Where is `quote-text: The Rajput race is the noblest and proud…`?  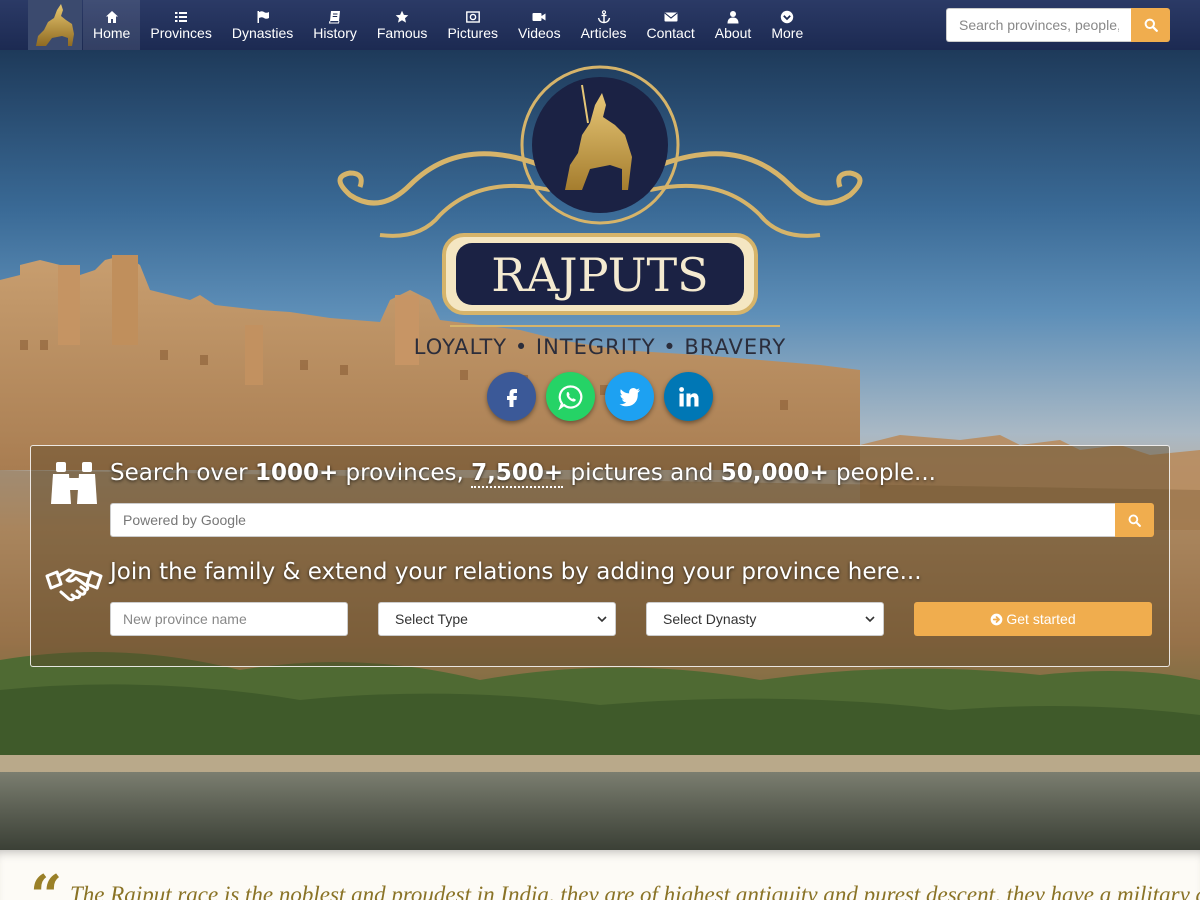
quote-text: The Rajput race is the noblest and proud… is located at coordinates (635, 891).